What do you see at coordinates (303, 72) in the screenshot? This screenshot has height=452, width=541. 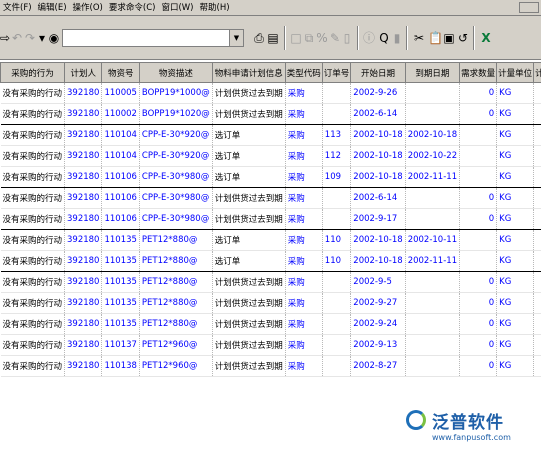 I see `column-header: 类型代码` at bounding box center [303, 72].